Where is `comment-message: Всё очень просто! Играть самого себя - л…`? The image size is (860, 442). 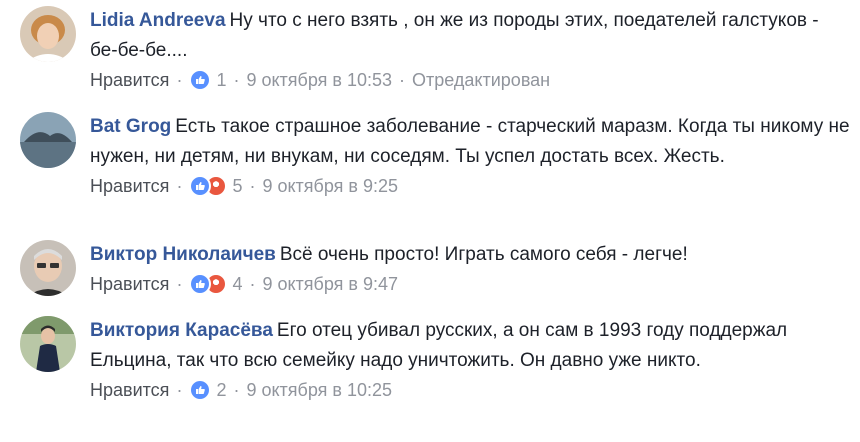 comment-message: Всё очень просто! Играть самого себя - л… is located at coordinates (483, 254).